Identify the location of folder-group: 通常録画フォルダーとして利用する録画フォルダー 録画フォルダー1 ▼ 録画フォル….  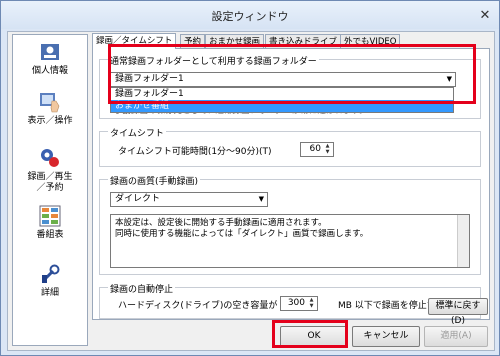
(290, 86).